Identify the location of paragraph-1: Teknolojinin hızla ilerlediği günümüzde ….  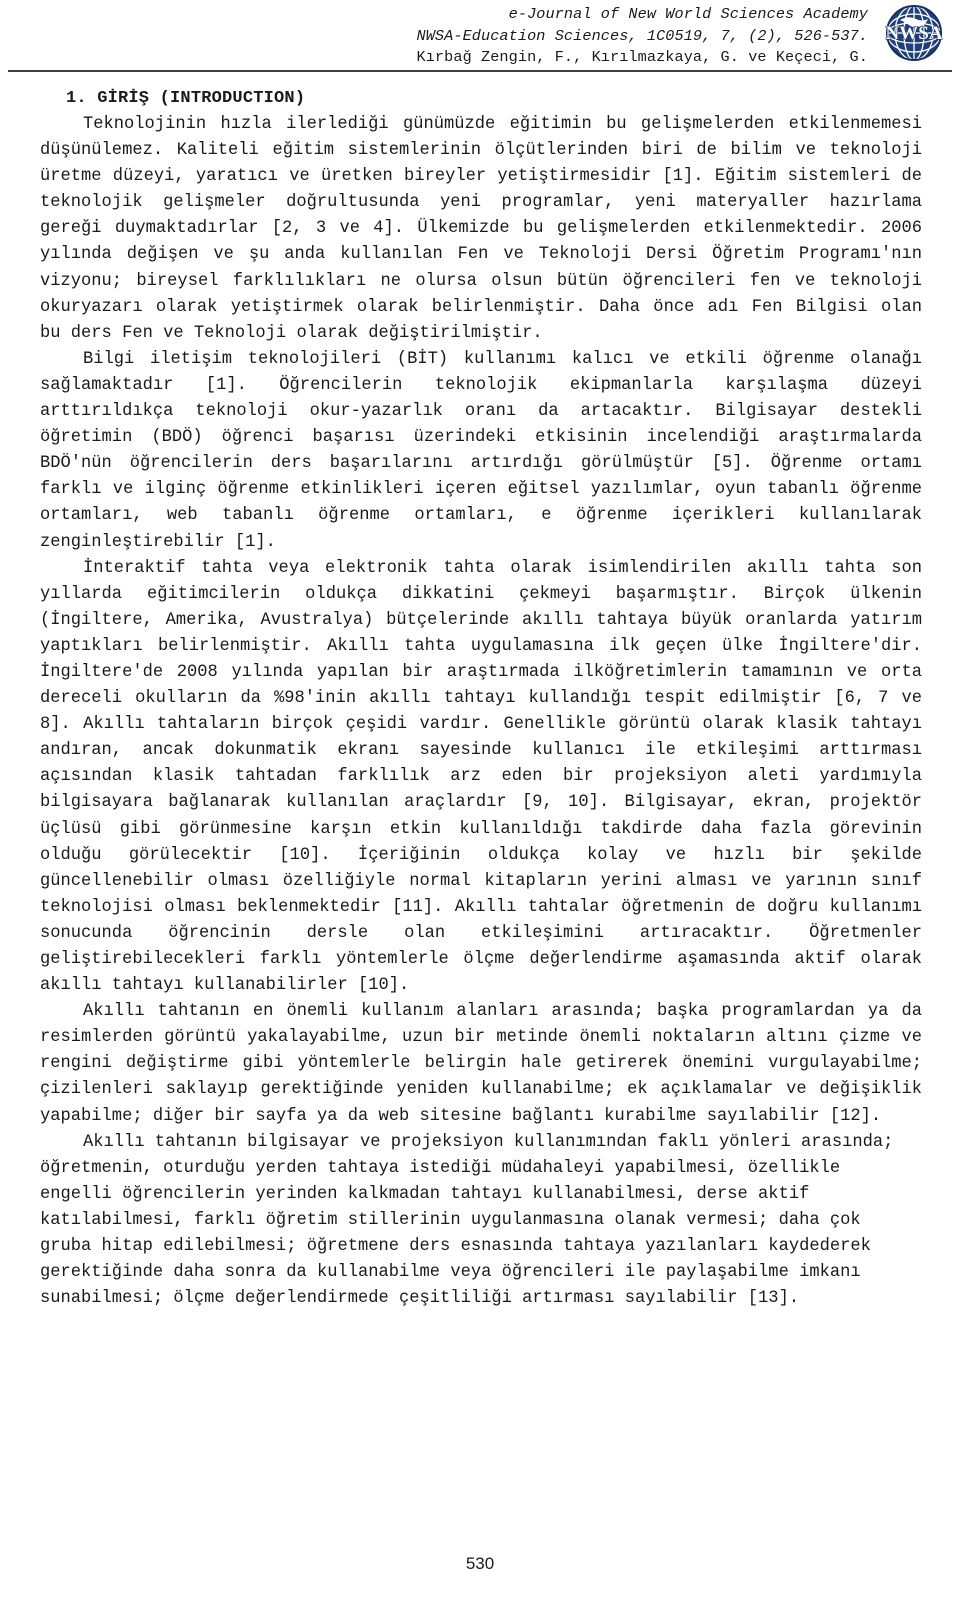
(481, 229).